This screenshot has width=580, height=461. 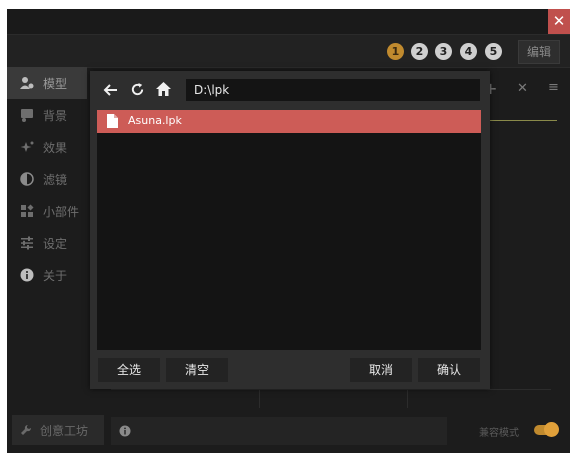 What do you see at coordinates (27, 83) in the screenshot?
I see `model-icon` at bounding box center [27, 83].